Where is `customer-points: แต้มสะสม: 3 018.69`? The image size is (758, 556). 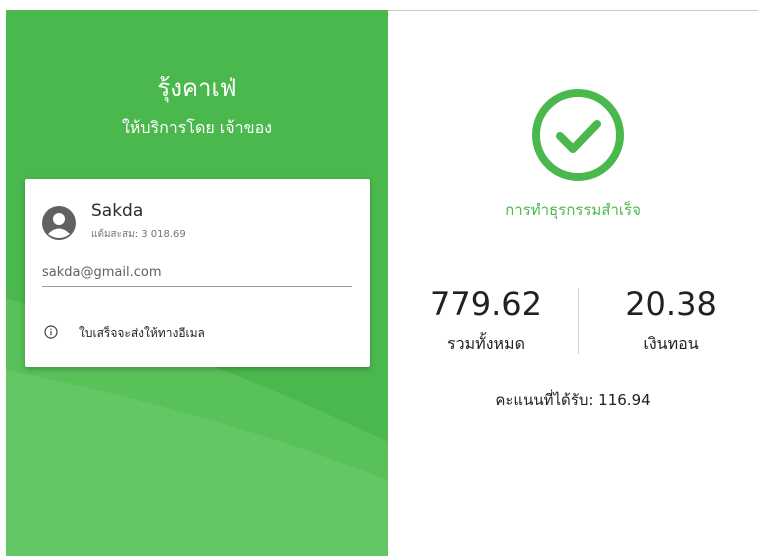 customer-points: แต้มสะสม: 3 018.69 is located at coordinates (138, 234).